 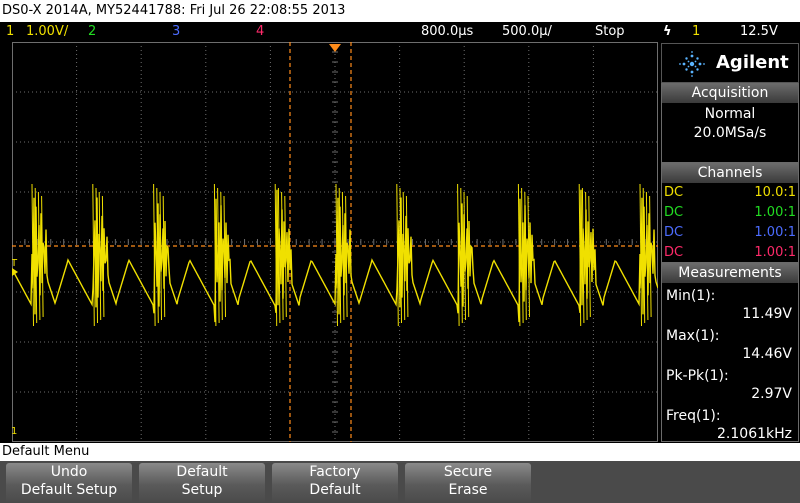 I want to click on ch3-number: 3, so click(x=176, y=32).